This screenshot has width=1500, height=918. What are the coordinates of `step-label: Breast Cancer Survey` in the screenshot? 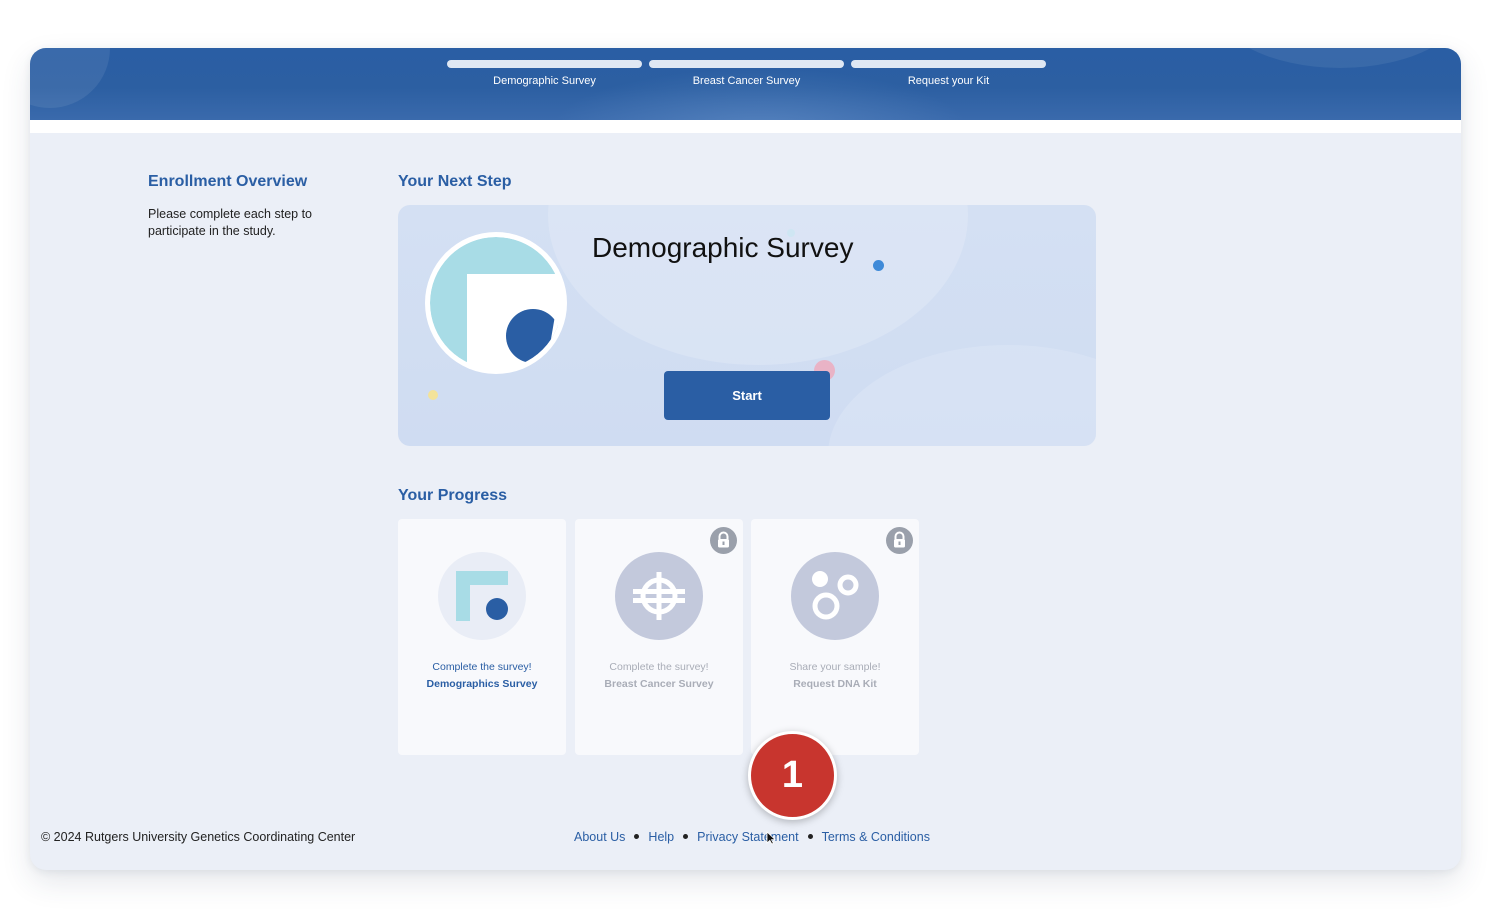 It's located at (746, 81).